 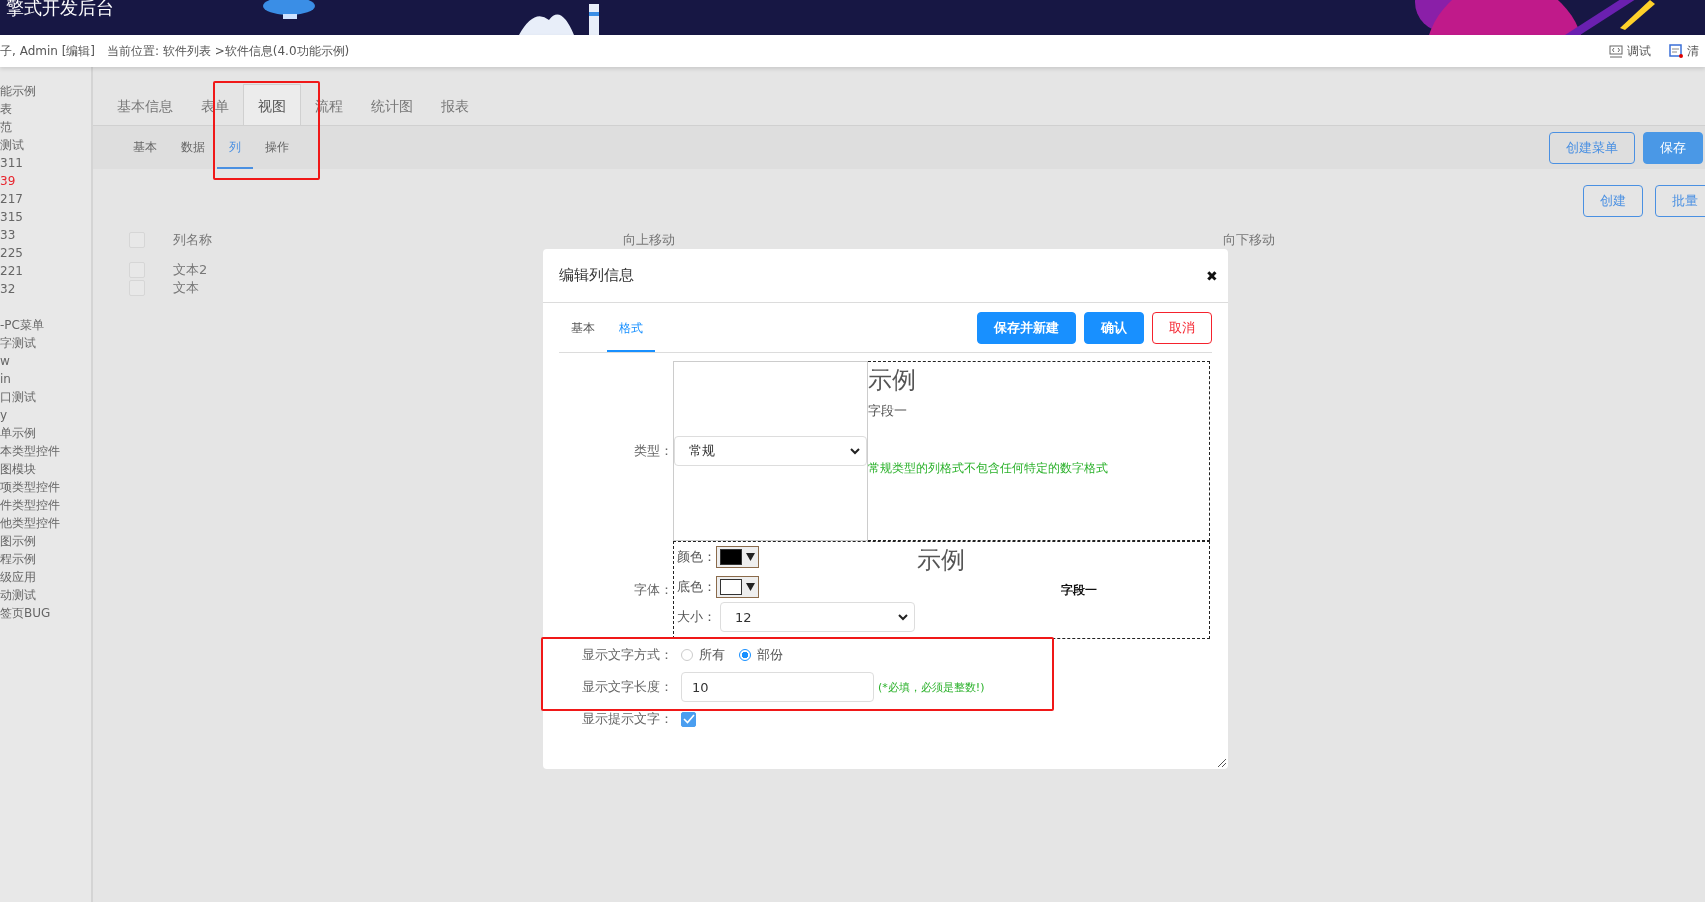 I want to click on sidebar-item: -PC菜单, so click(x=45, y=325).